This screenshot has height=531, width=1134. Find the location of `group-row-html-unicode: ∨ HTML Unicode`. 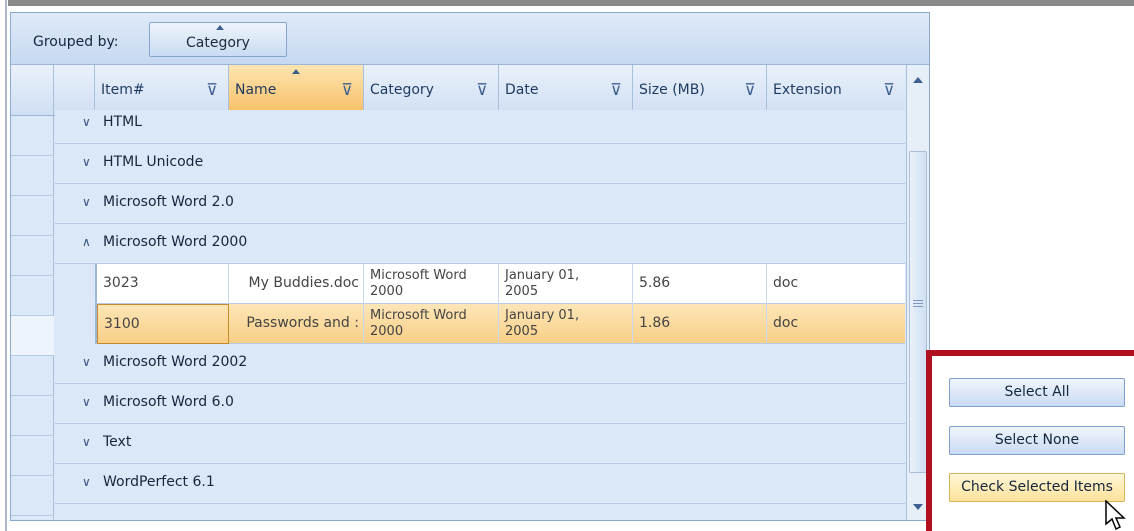

group-row-html-unicode: ∨ HTML Unicode is located at coordinates (480, 164).